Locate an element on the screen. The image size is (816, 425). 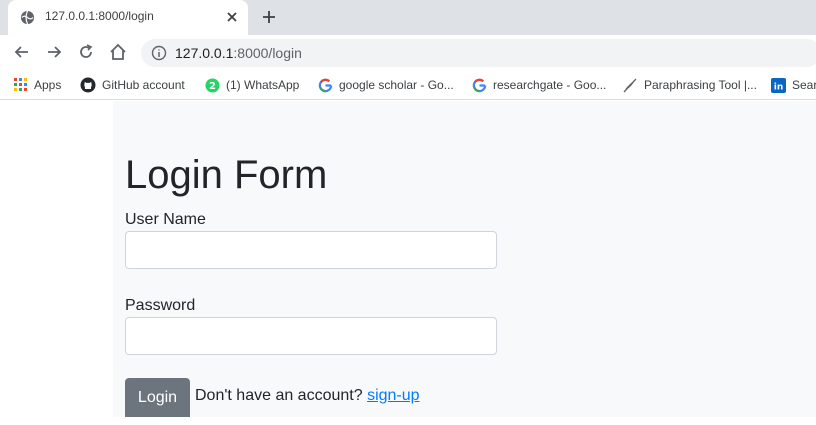
browser-toolbar: 127.0.0.1:8000/login is located at coordinates (408, 52).